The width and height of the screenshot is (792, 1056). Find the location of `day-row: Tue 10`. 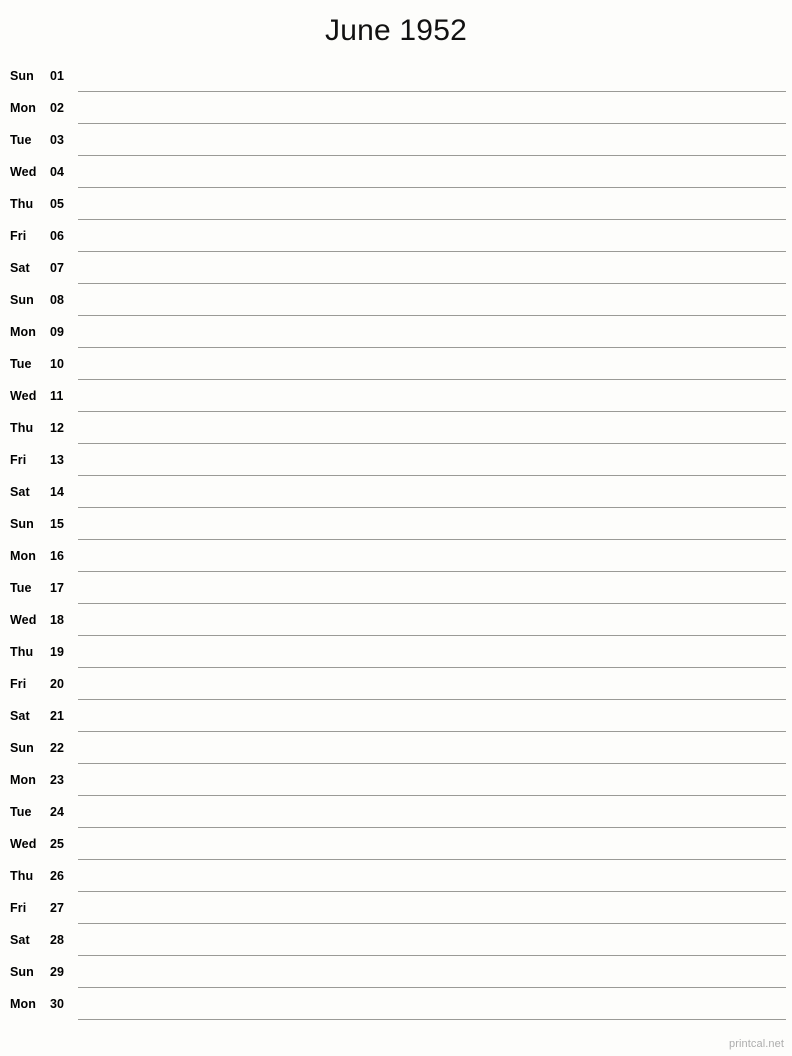

day-row: Tue 10 is located at coordinates (396, 364).